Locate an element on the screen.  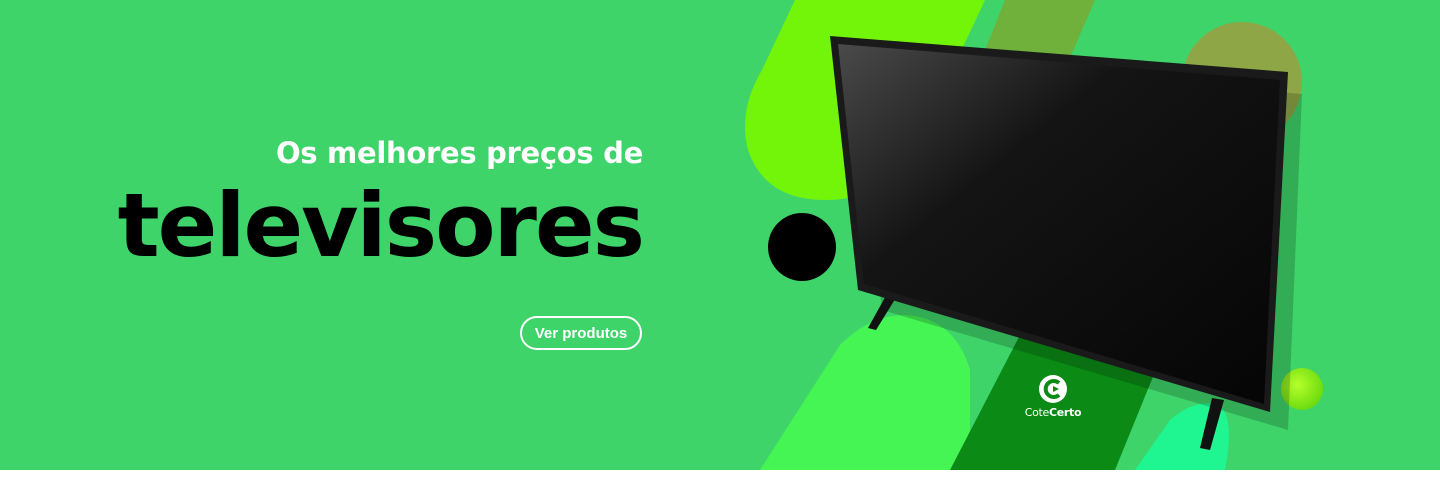
banner-headline: Os melhores preços de is located at coordinates (459, 153).